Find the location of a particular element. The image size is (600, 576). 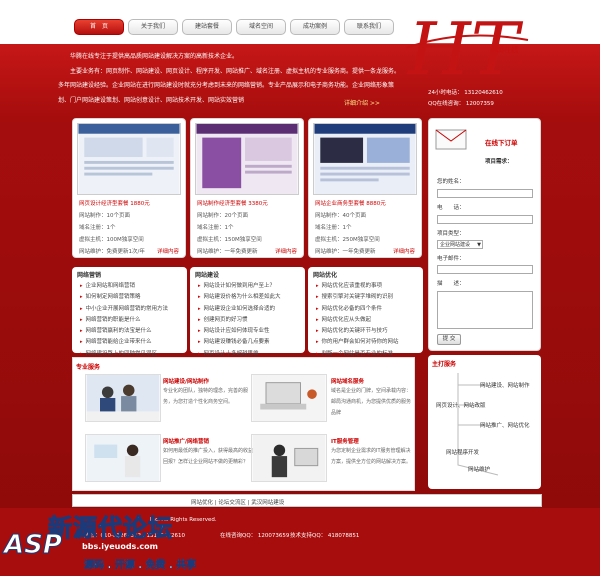

article-link: 网络营销的职能是什么 is located at coordinates (124, 320).